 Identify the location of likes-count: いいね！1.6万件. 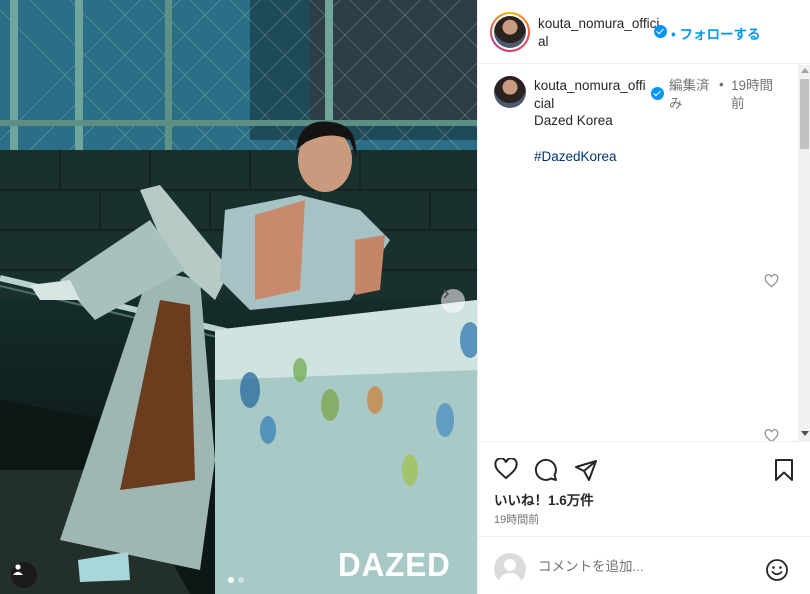
(544, 499).